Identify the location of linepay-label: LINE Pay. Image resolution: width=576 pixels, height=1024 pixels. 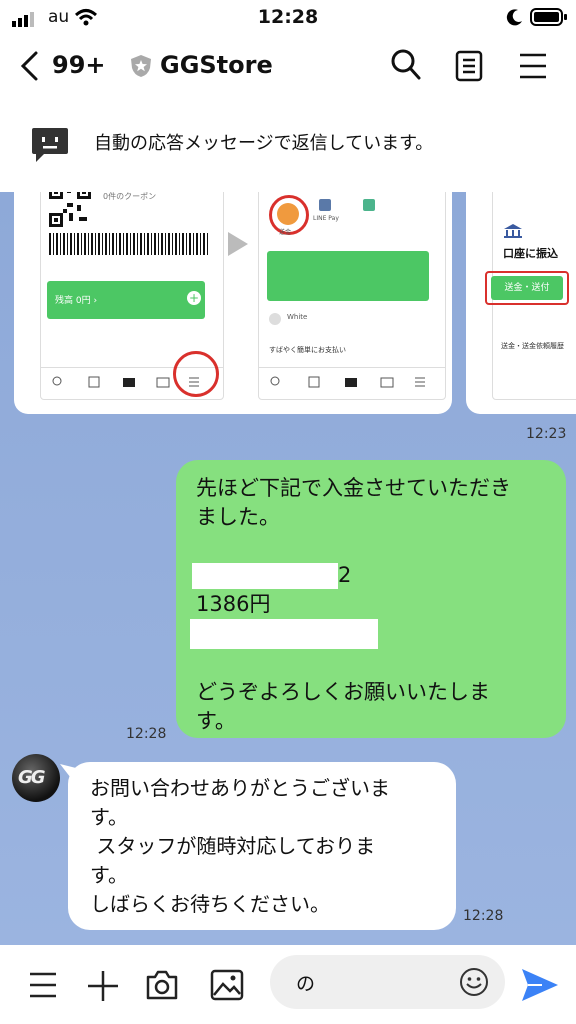
(326, 218).